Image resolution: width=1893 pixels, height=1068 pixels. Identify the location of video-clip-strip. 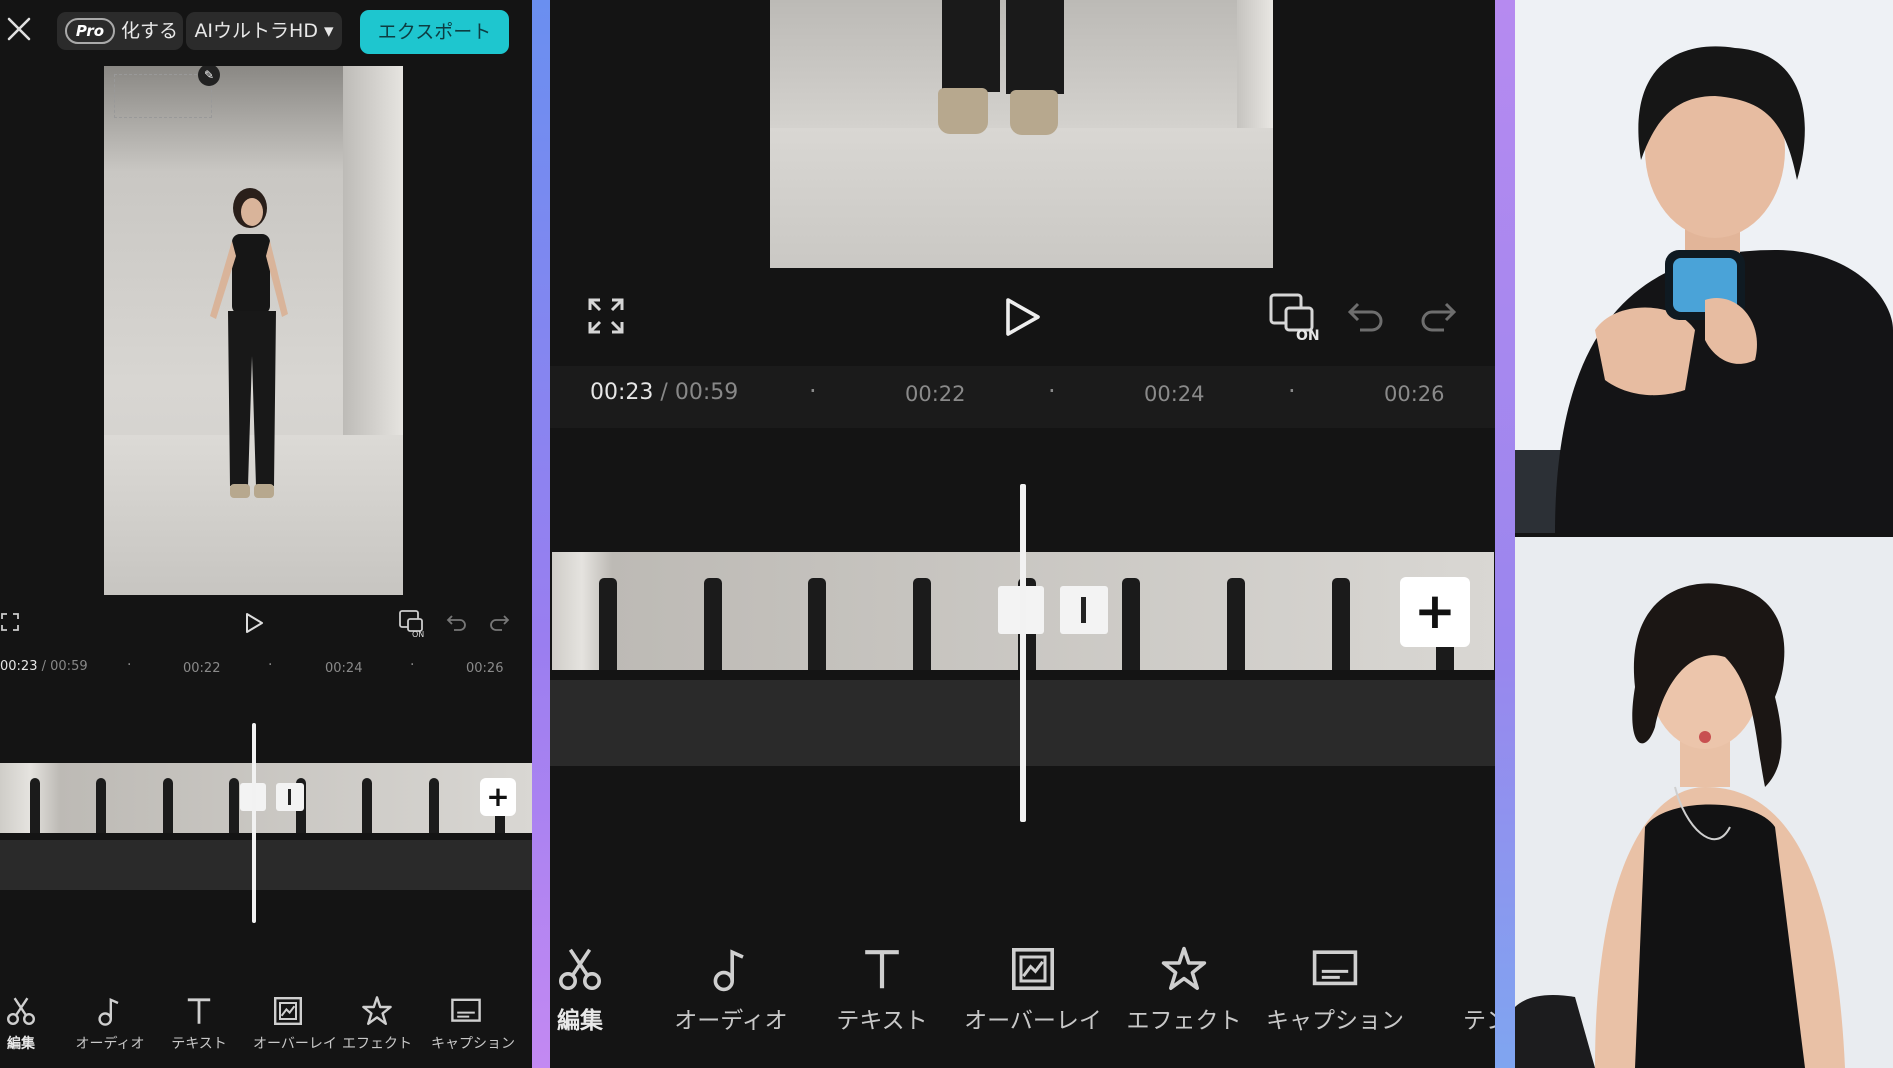
(266, 798).